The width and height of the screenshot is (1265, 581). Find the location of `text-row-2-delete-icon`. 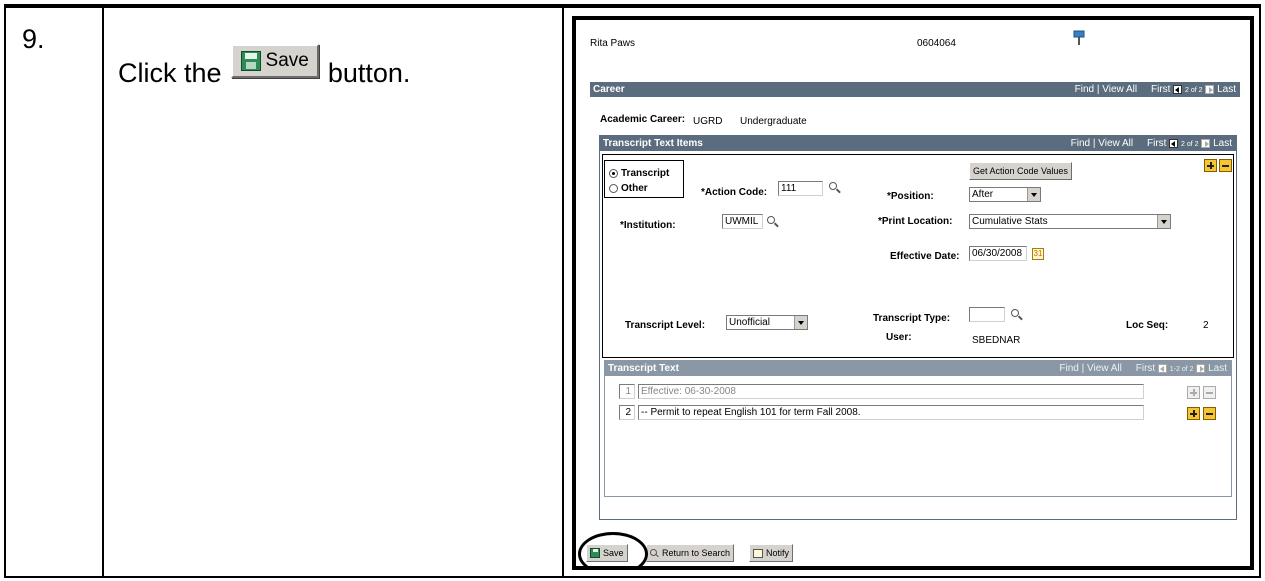

text-row-2-delete-icon is located at coordinates (1209, 413).